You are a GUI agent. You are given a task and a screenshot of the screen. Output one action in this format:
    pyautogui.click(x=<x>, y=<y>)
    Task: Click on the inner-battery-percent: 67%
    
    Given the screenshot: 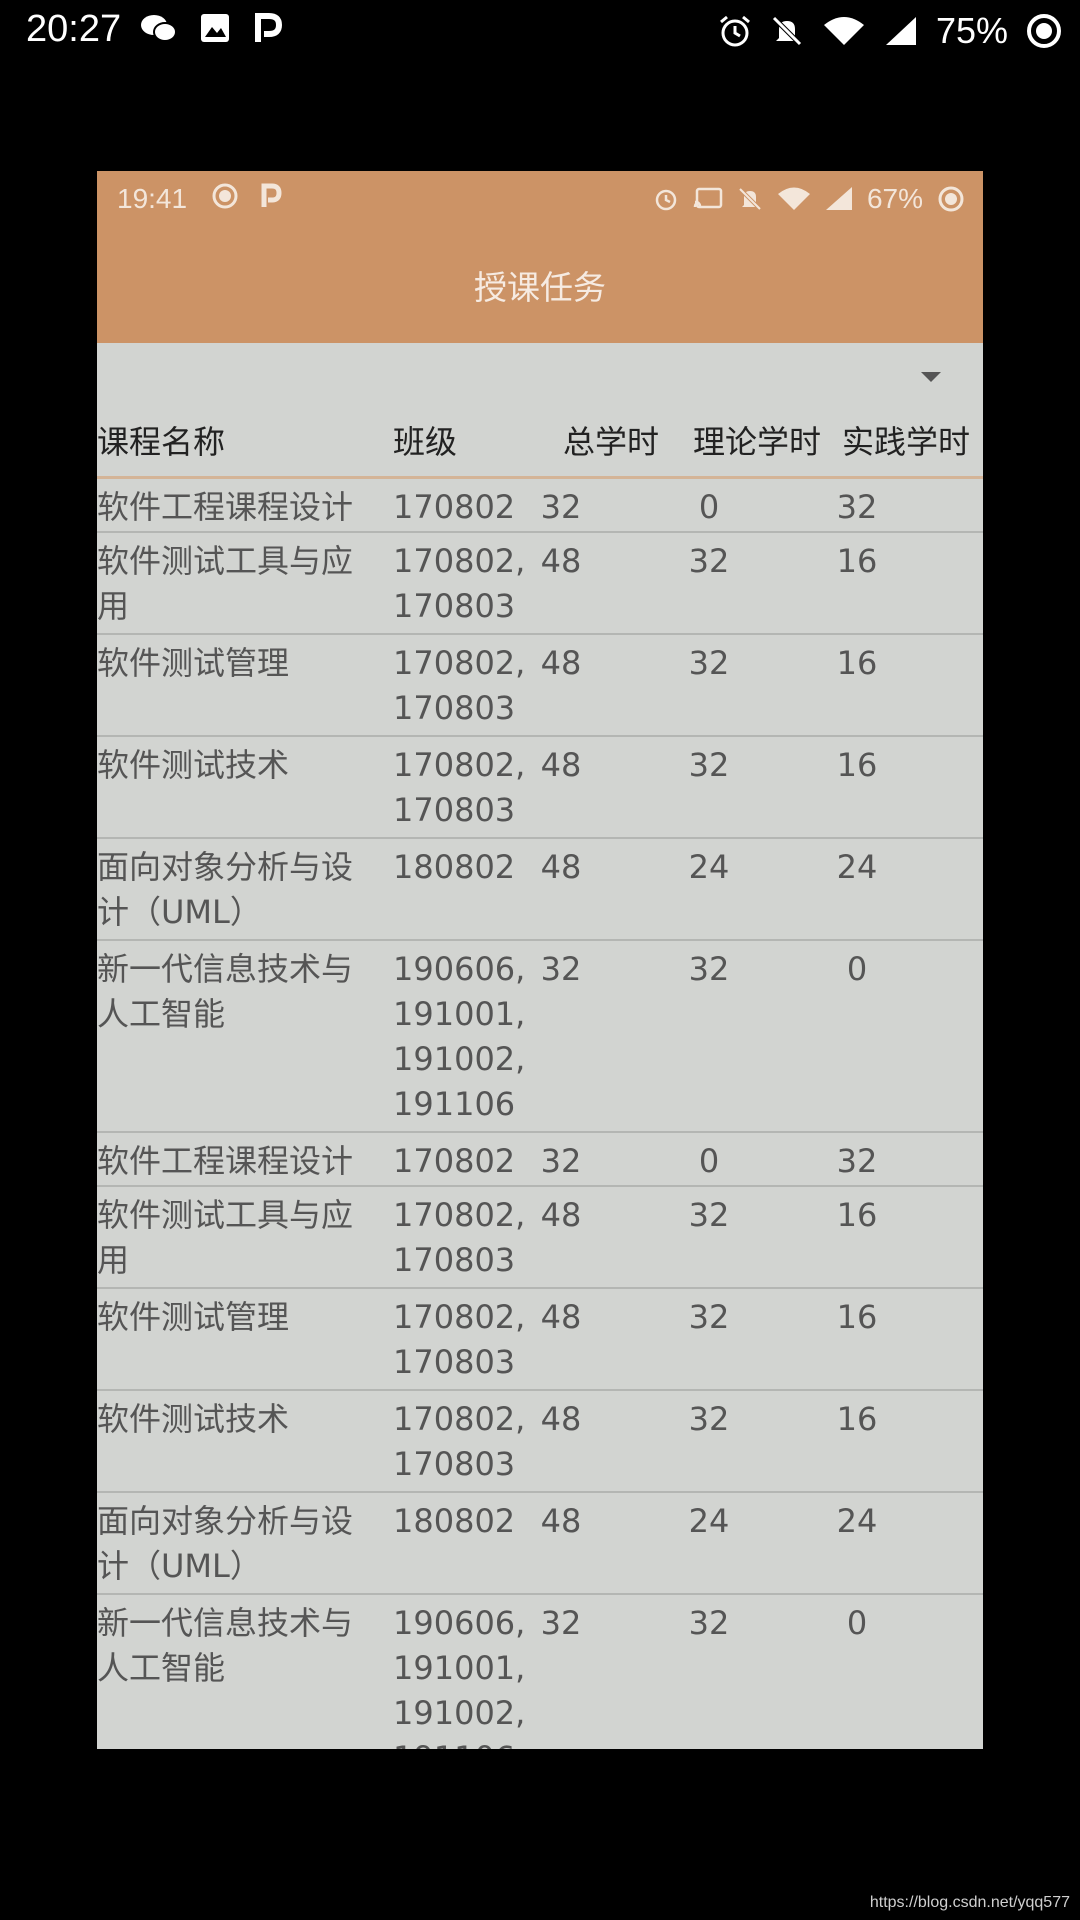 What is the action you would take?
    pyautogui.click(x=894, y=198)
    